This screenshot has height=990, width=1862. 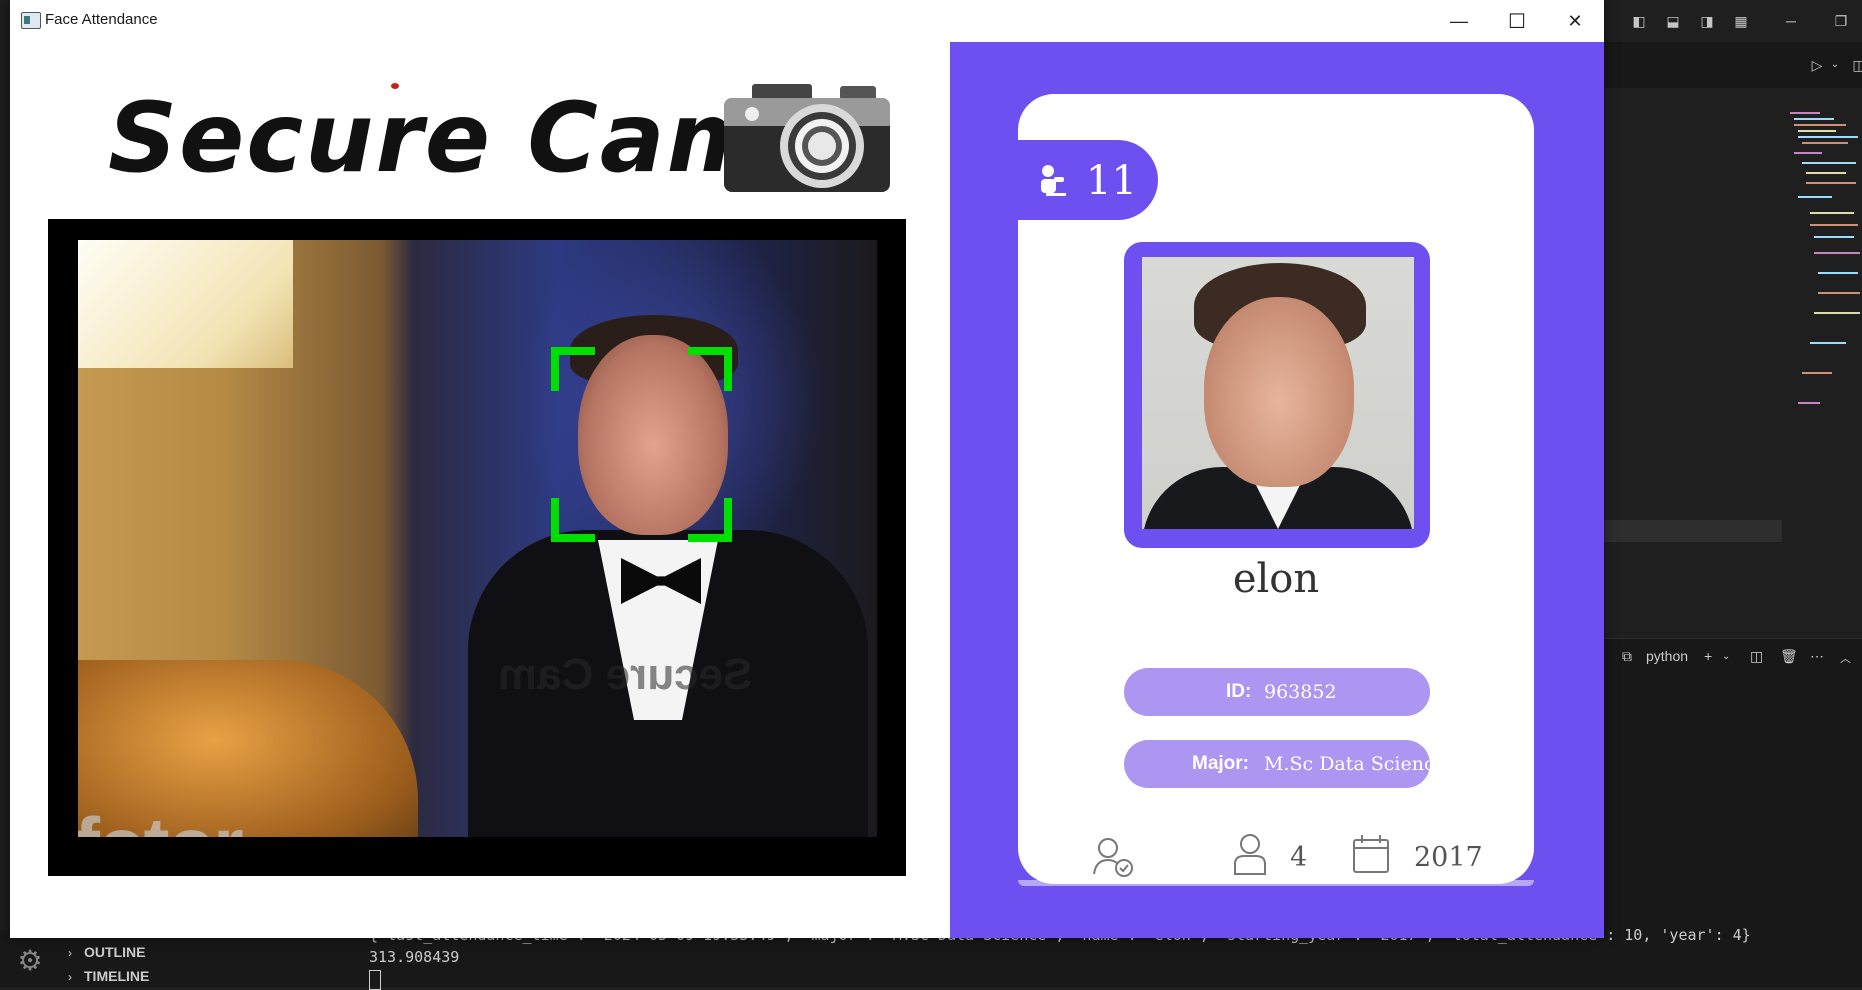 I want to click on more-actions-icon: ⋯, so click(x=1817, y=656).